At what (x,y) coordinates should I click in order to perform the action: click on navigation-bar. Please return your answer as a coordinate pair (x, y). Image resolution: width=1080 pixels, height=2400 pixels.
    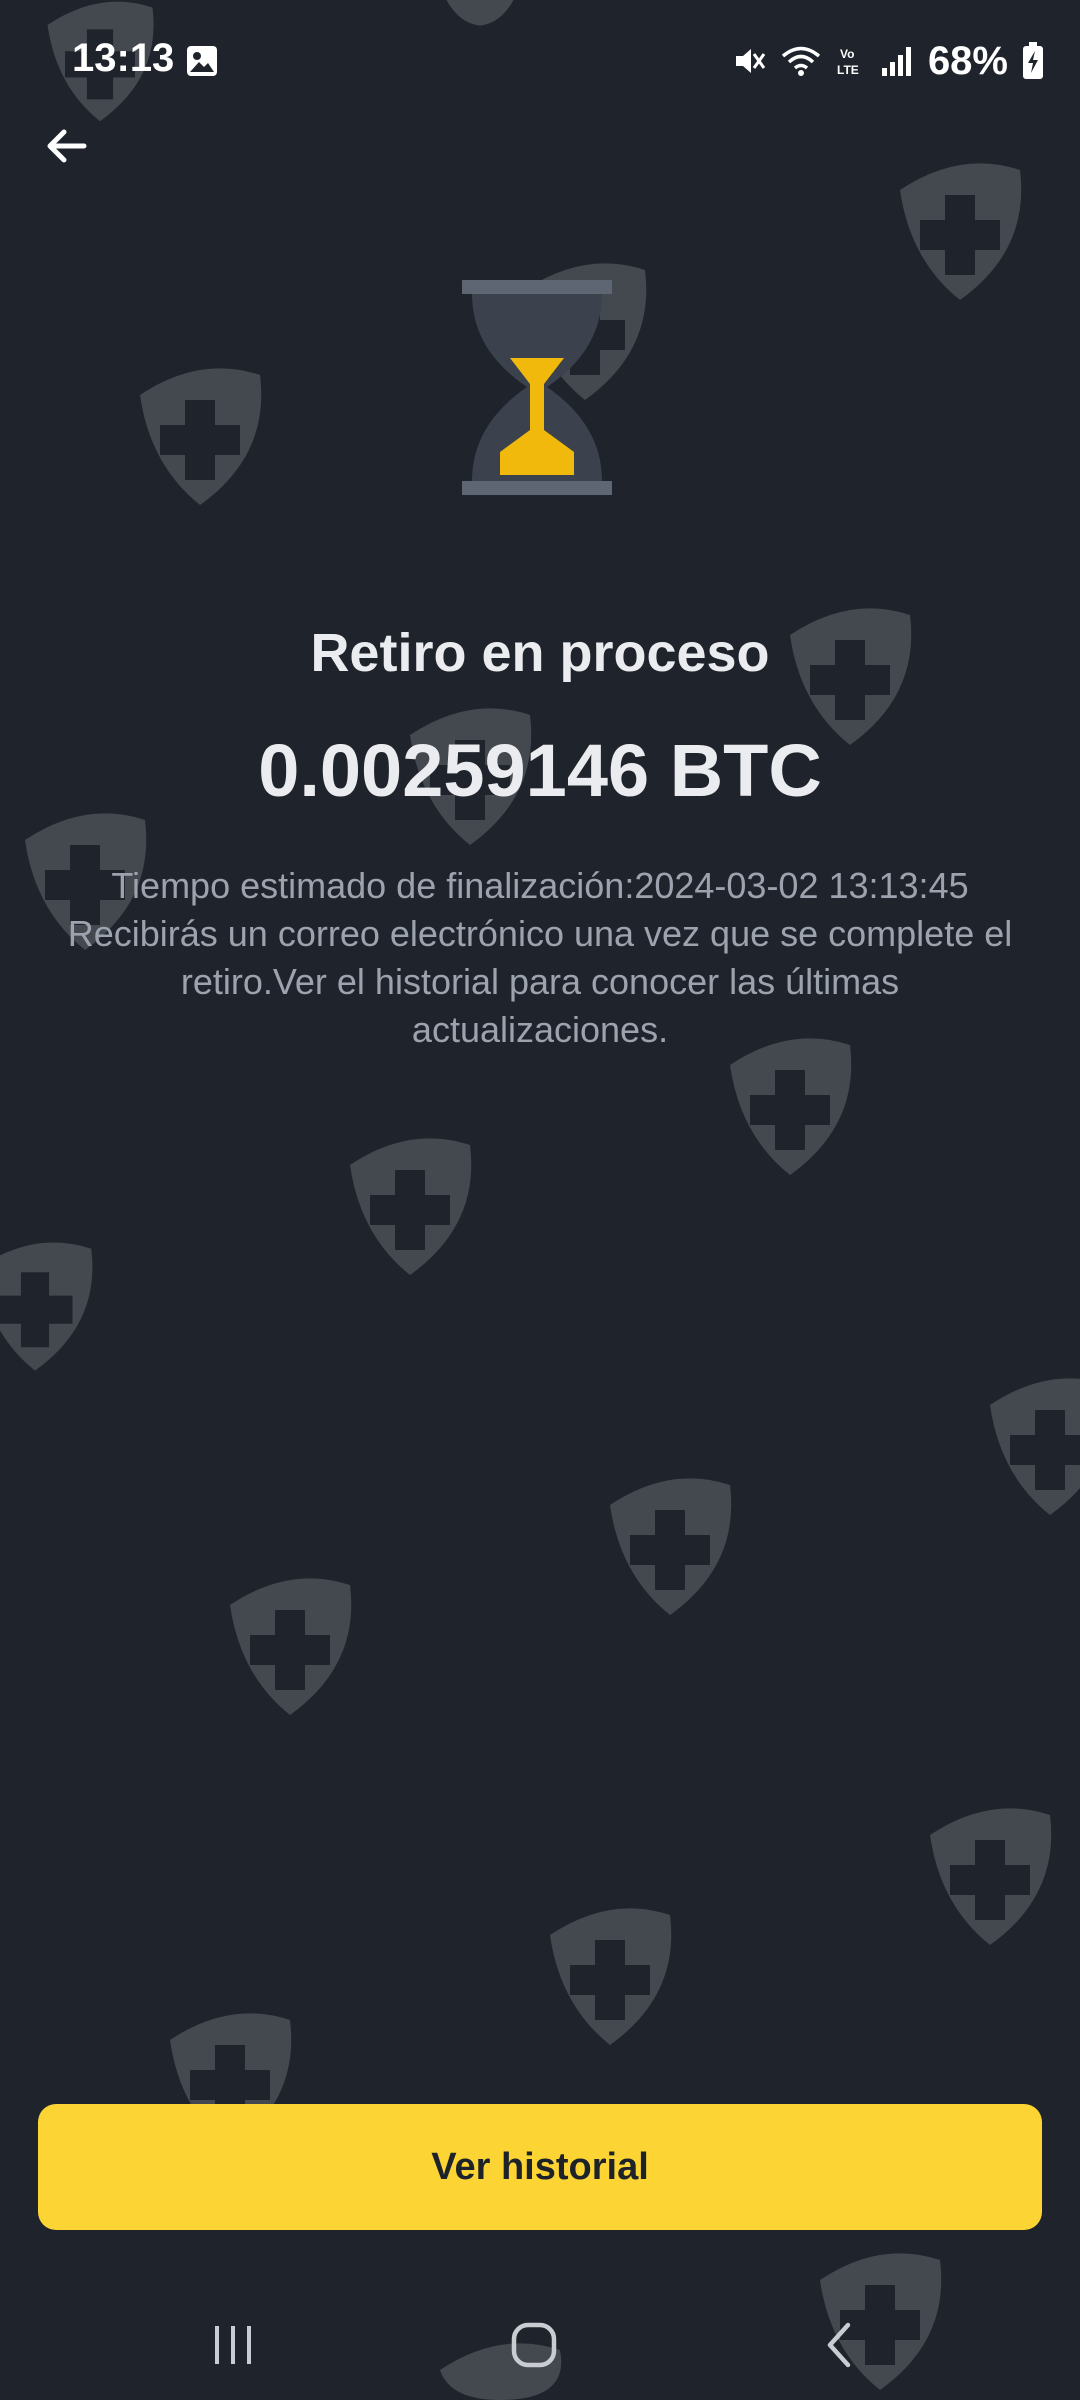
    Looking at the image, I should click on (540, 2340).